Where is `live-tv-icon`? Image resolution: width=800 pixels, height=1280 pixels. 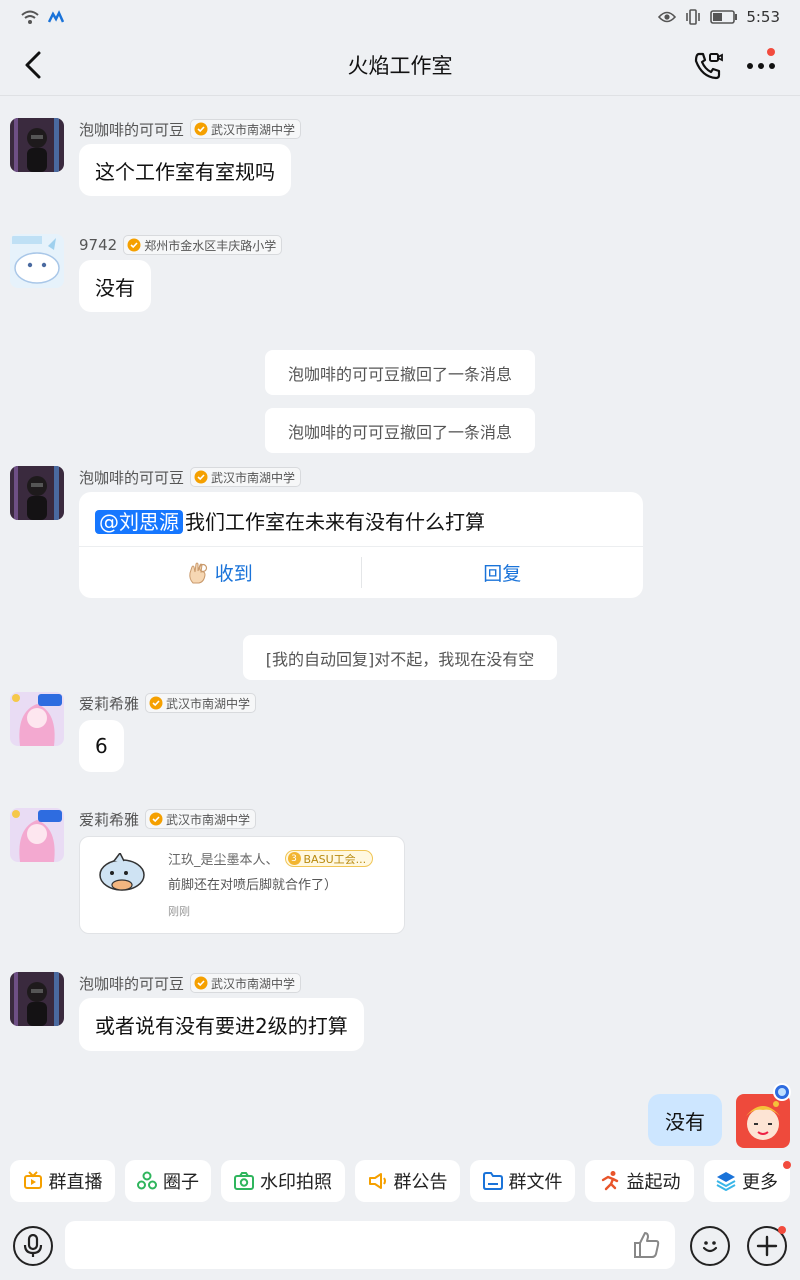 live-tv-icon is located at coordinates (32, 1180).